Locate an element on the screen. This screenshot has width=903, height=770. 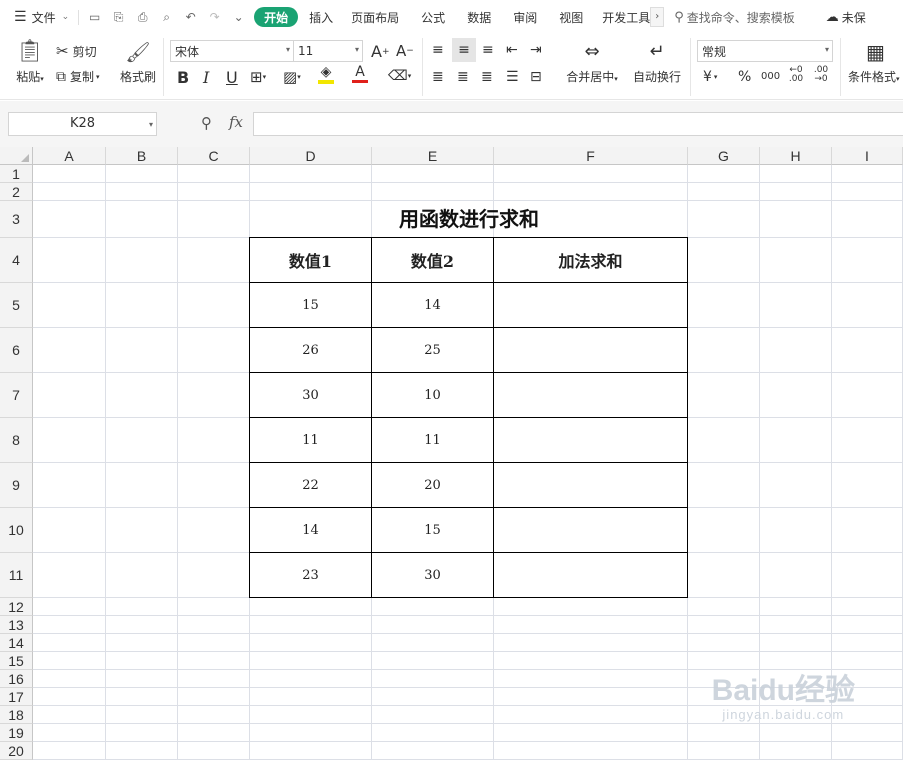
file-menu: ☰ 文件 ⌄ is located at coordinates (38, 17).